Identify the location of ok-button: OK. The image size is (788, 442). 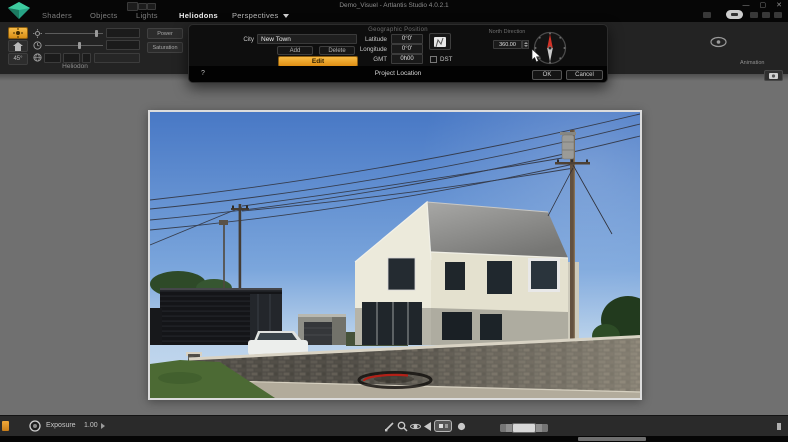
(547, 75).